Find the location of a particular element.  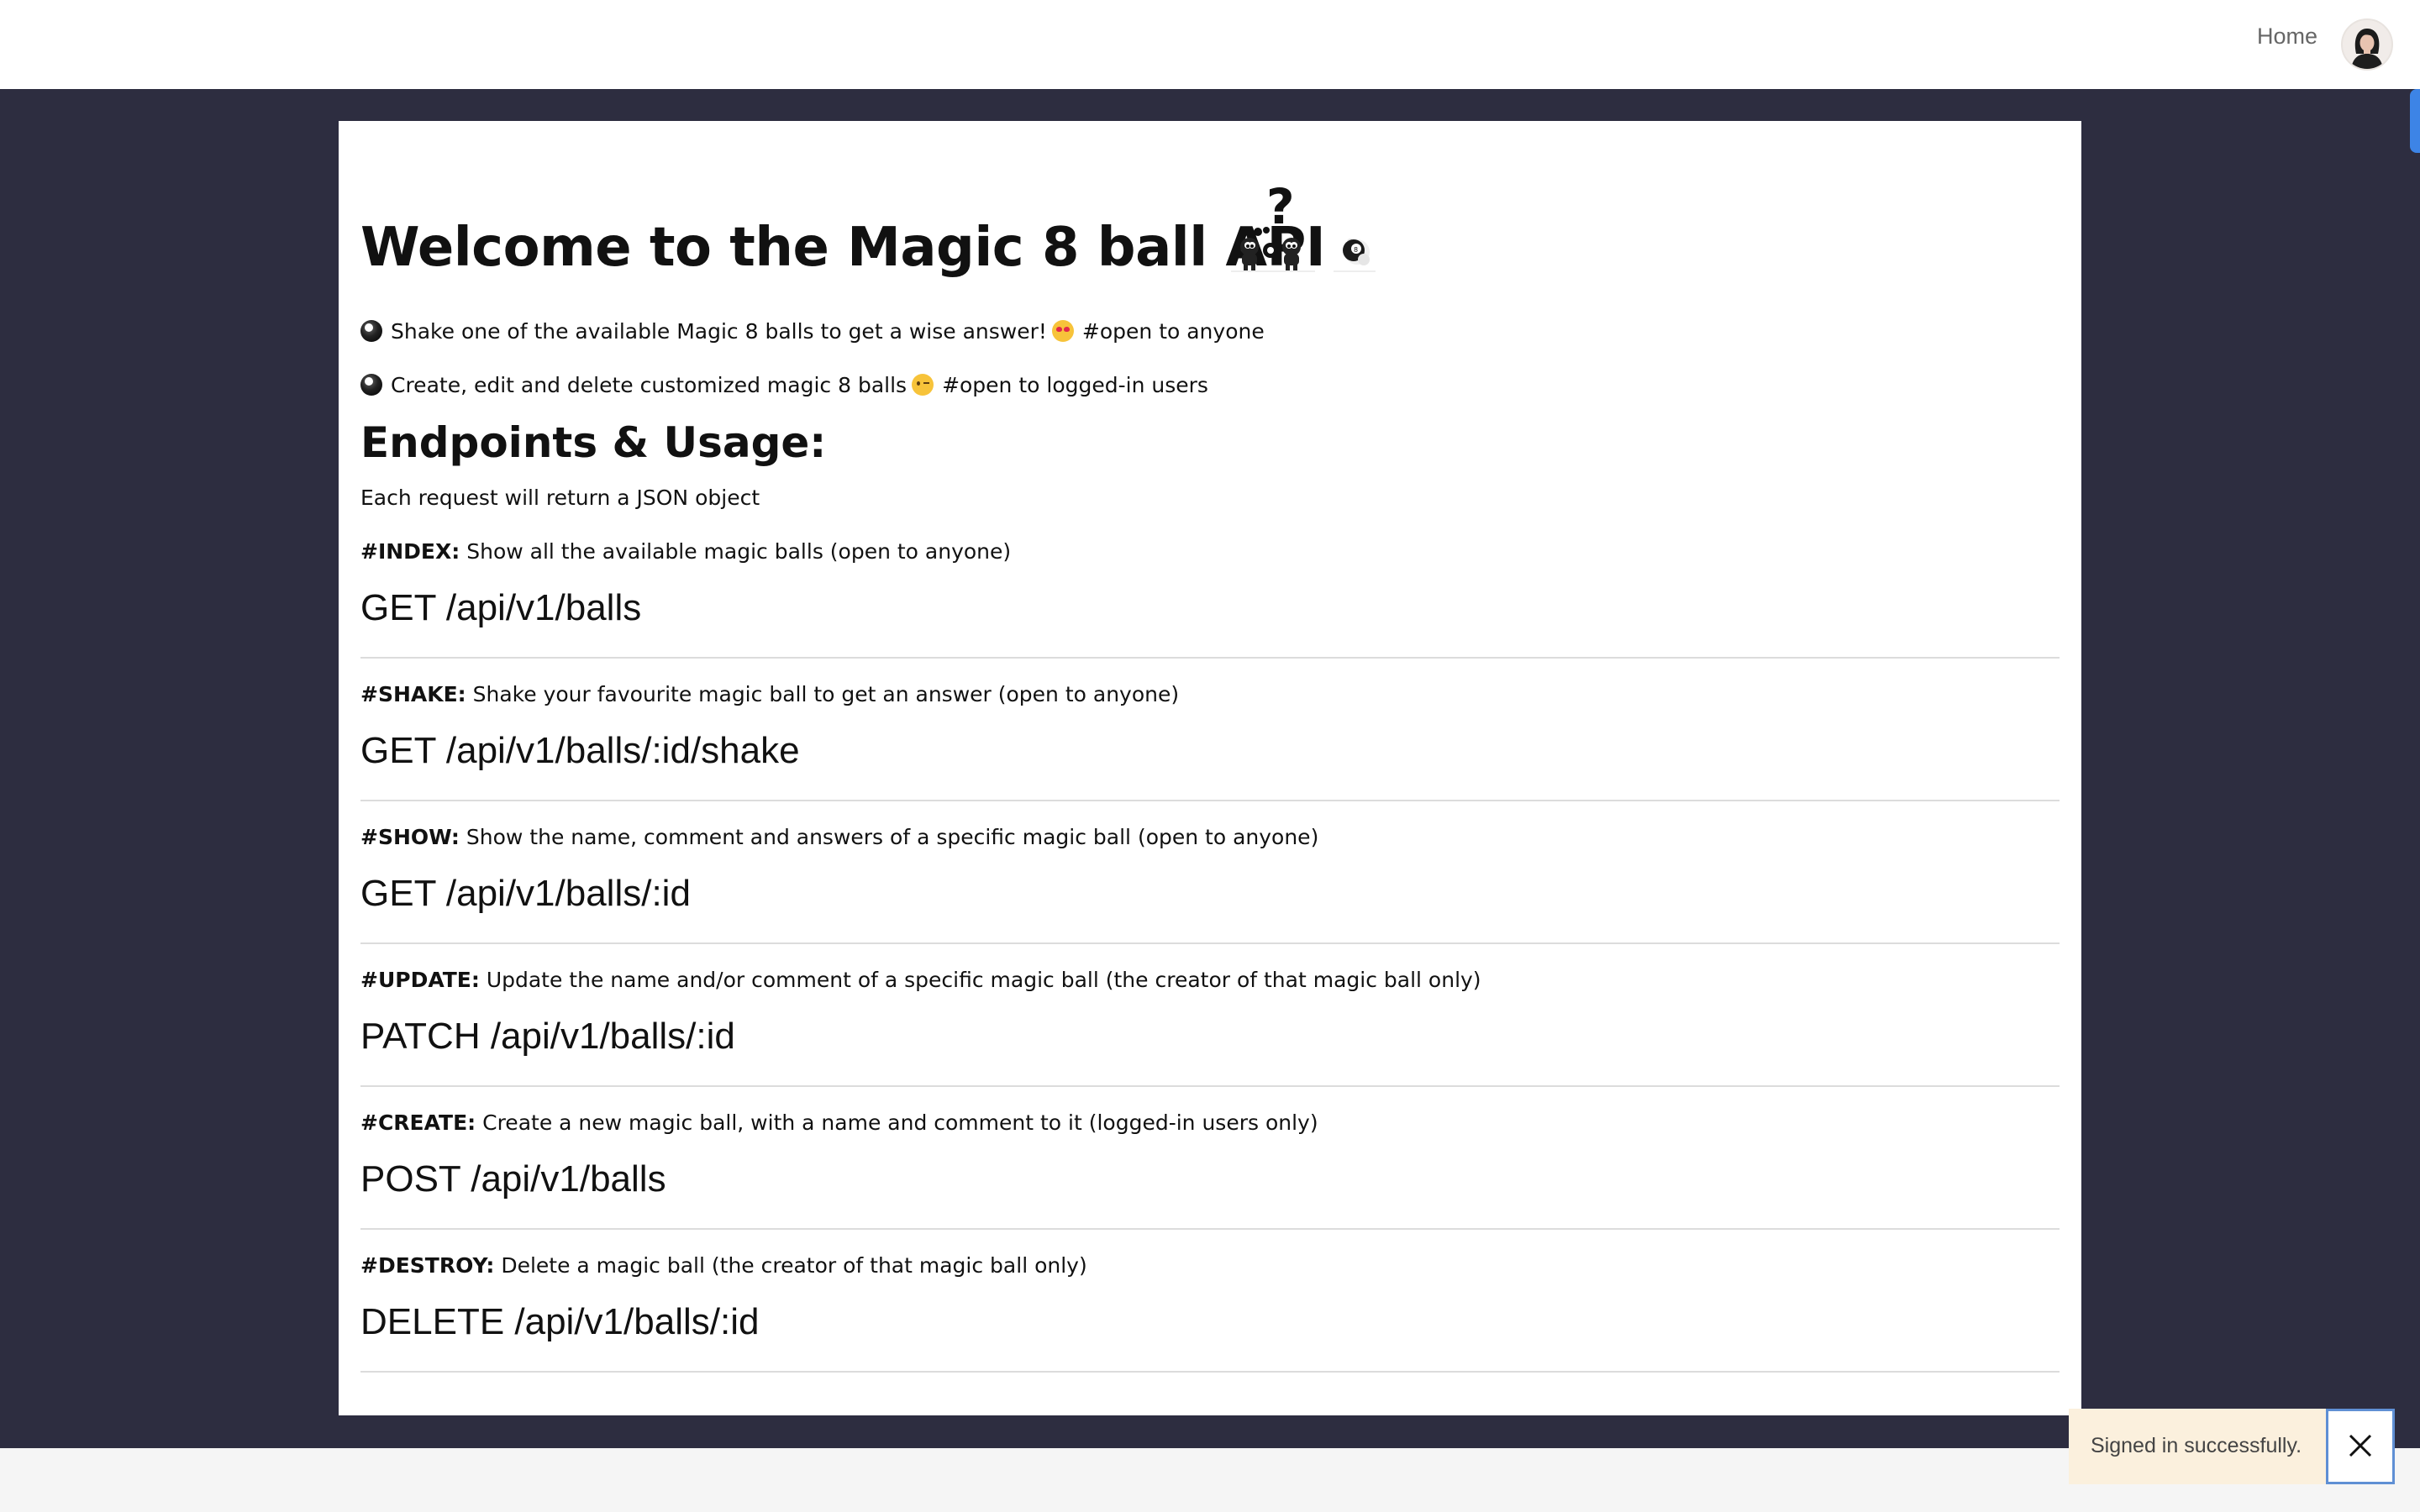

endpoint-tag: #INDEX: is located at coordinates (410, 551).